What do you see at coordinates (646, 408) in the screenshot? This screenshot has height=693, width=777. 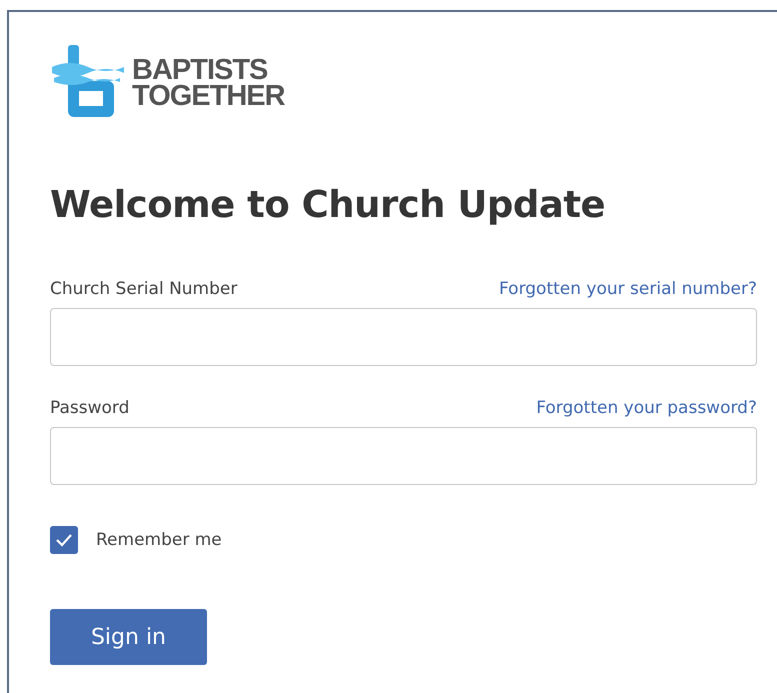 I see `forgot-link: Forgotten your password?` at bounding box center [646, 408].